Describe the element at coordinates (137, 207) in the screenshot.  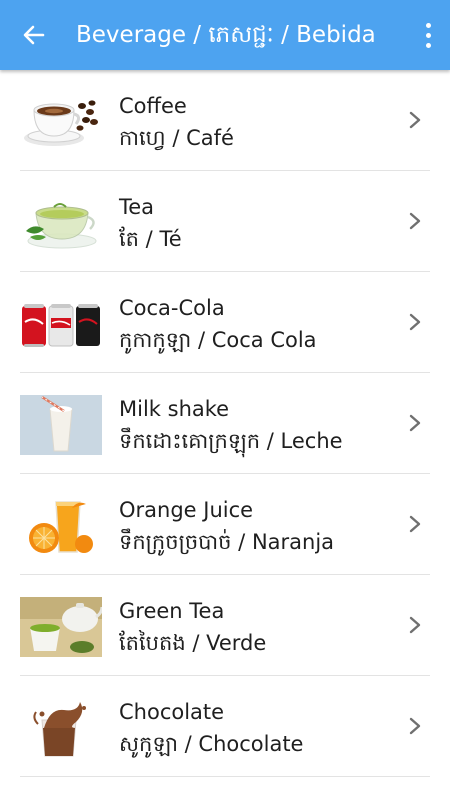
I see `item-name: Tea` at that location.